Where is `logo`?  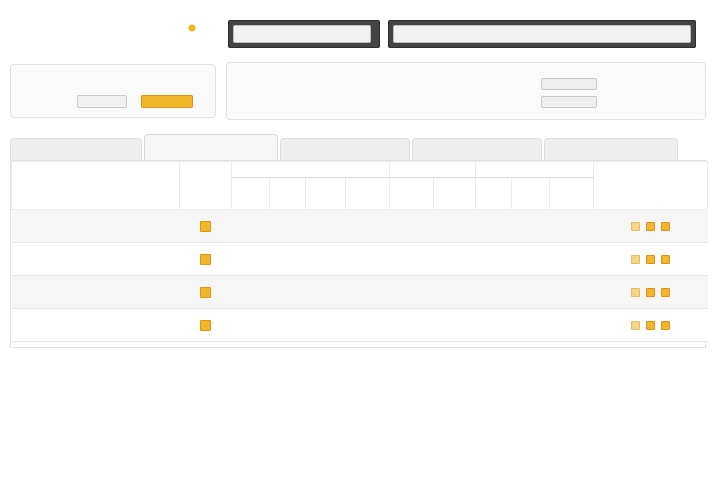
logo is located at coordinates (110, 35).